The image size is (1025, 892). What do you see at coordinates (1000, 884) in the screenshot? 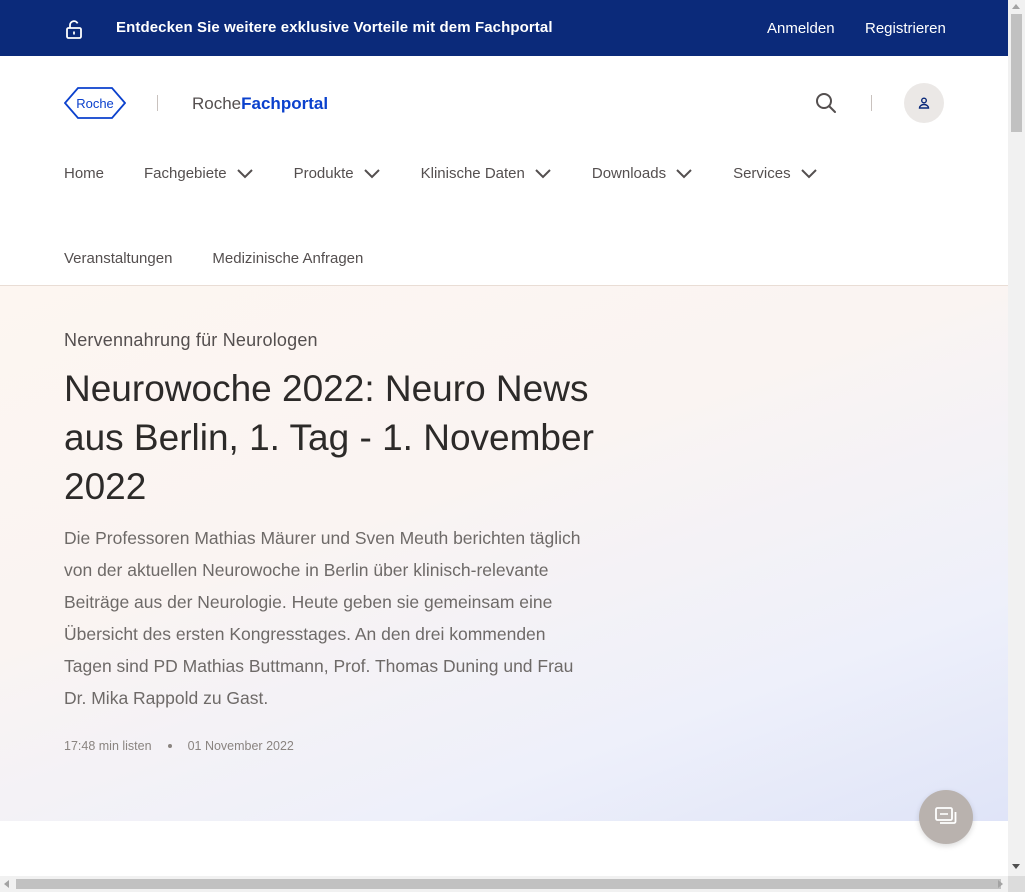
I see `scroll-right-icon` at bounding box center [1000, 884].